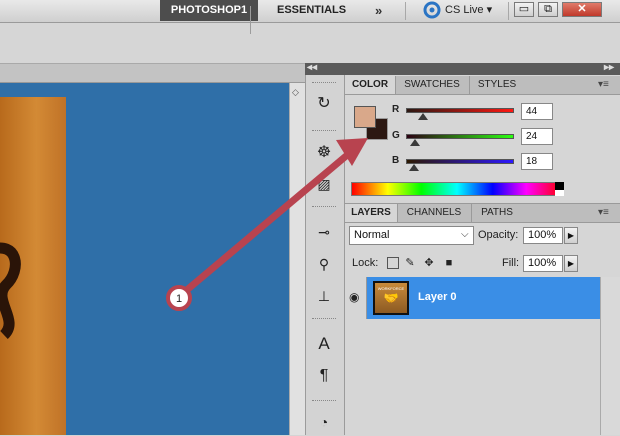 This screenshot has height=436, width=620. Describe the element at coordinates (312, 67) in the screenshot. I see `collapse-dock-icon: ◂◂` at that location.